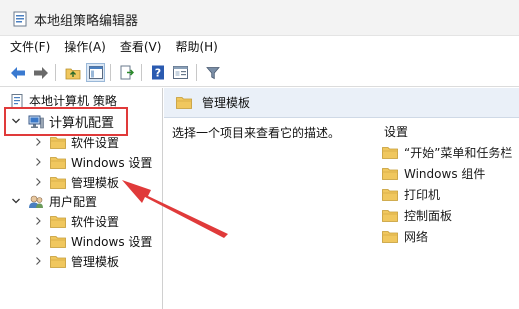 The height and width of the screenshot is (309, 519). Describe the element at coordinates (445, 174) in the screenshot. I see `list-item-label: Windows 组件` at that location.